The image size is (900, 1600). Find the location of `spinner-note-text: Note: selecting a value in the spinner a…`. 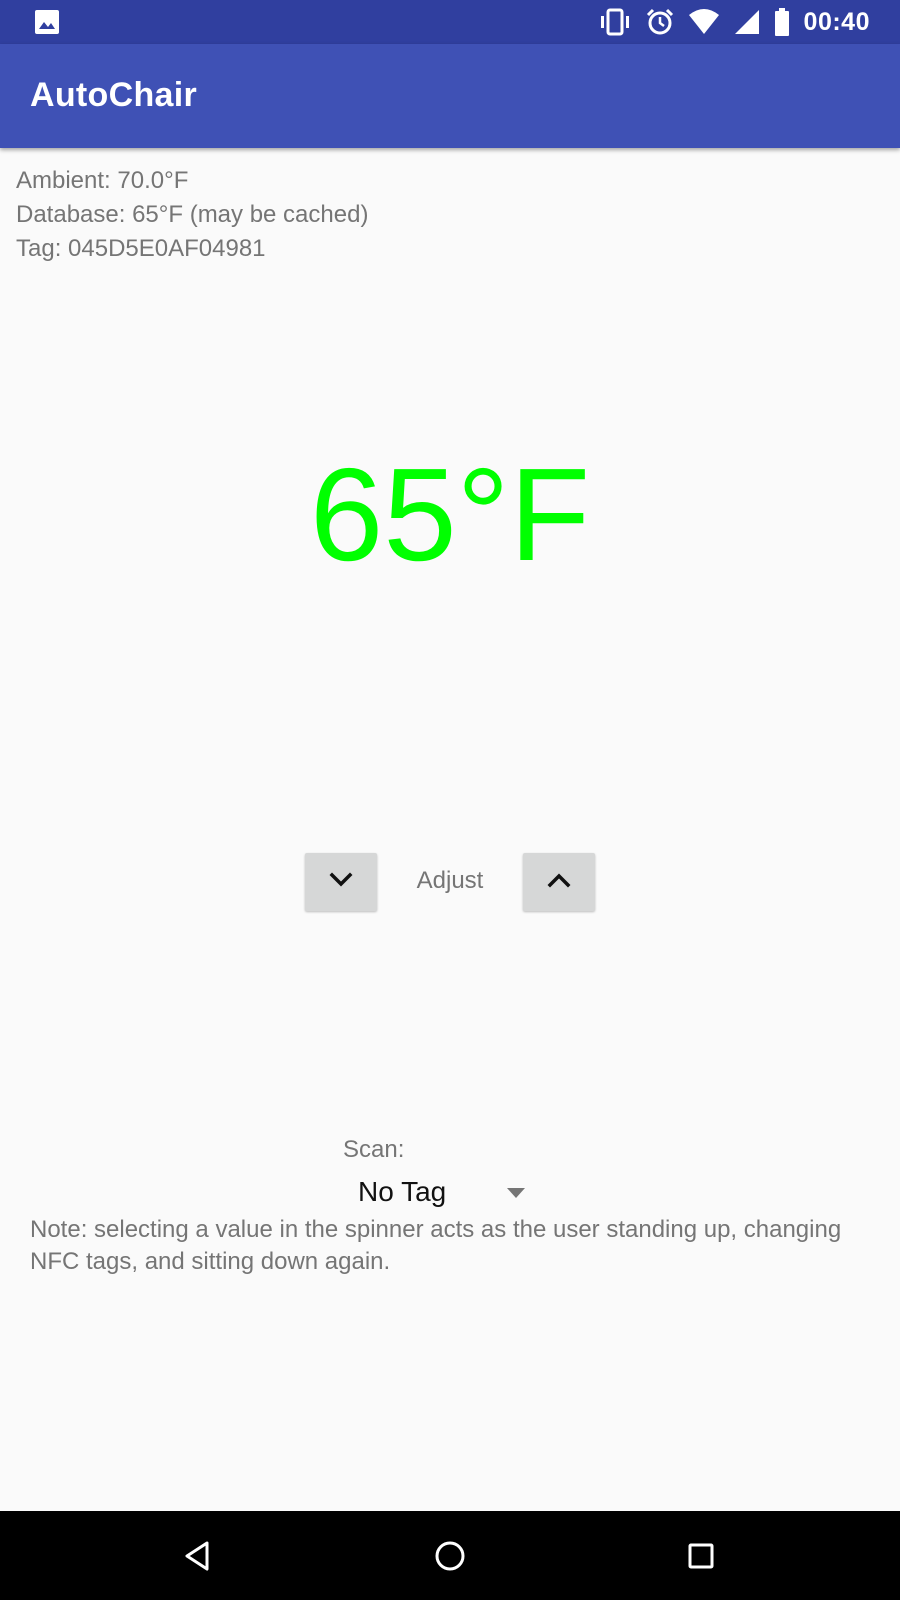

spinner-note-text: Note: selecting a value in the spinner a… is located at coordinates (436, 1245).